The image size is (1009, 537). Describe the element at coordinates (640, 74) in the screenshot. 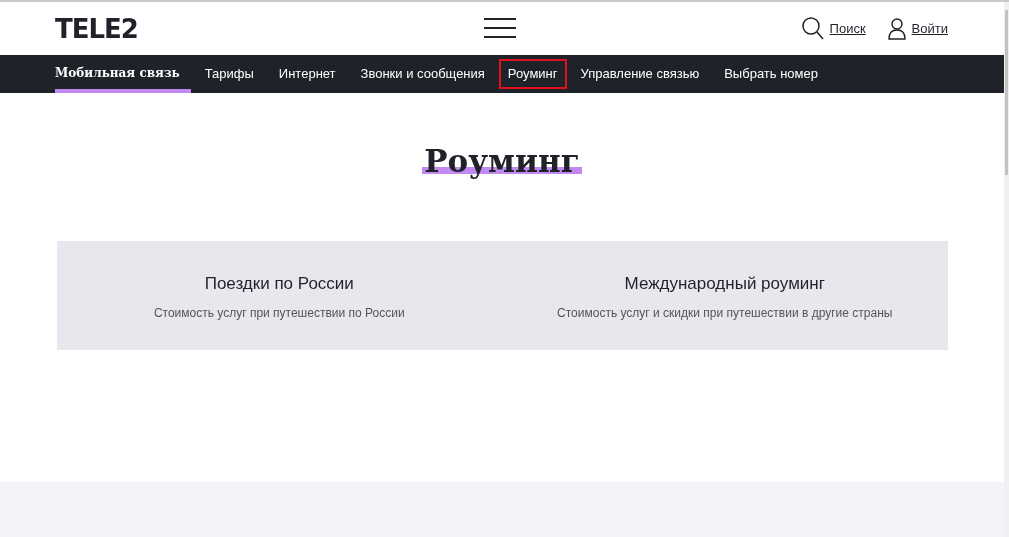

I see `nav-tab: Управление связью` at that location.